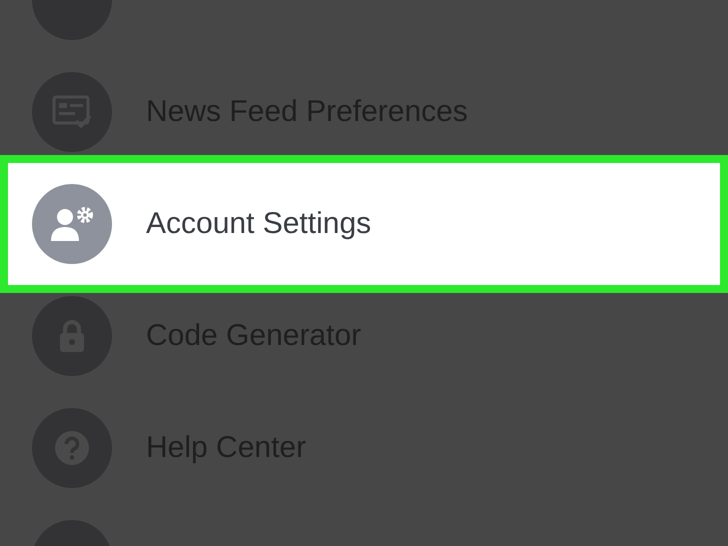  I want to click on menu-item-label: Account Settings, so click(259, 224).